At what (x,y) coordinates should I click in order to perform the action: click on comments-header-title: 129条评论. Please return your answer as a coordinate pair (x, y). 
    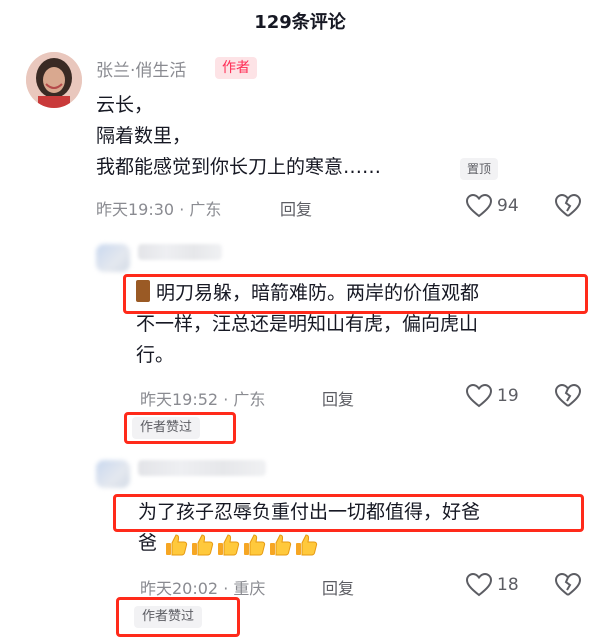
    Looking at the image, I should click on (300, 22).